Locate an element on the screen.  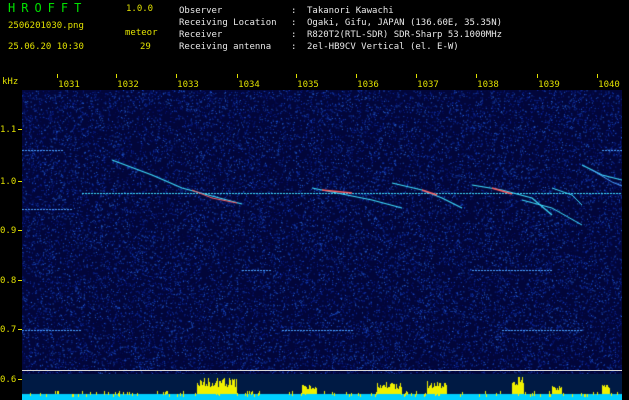
x-tick-label: 1031 is located at coordinates (69, 85).